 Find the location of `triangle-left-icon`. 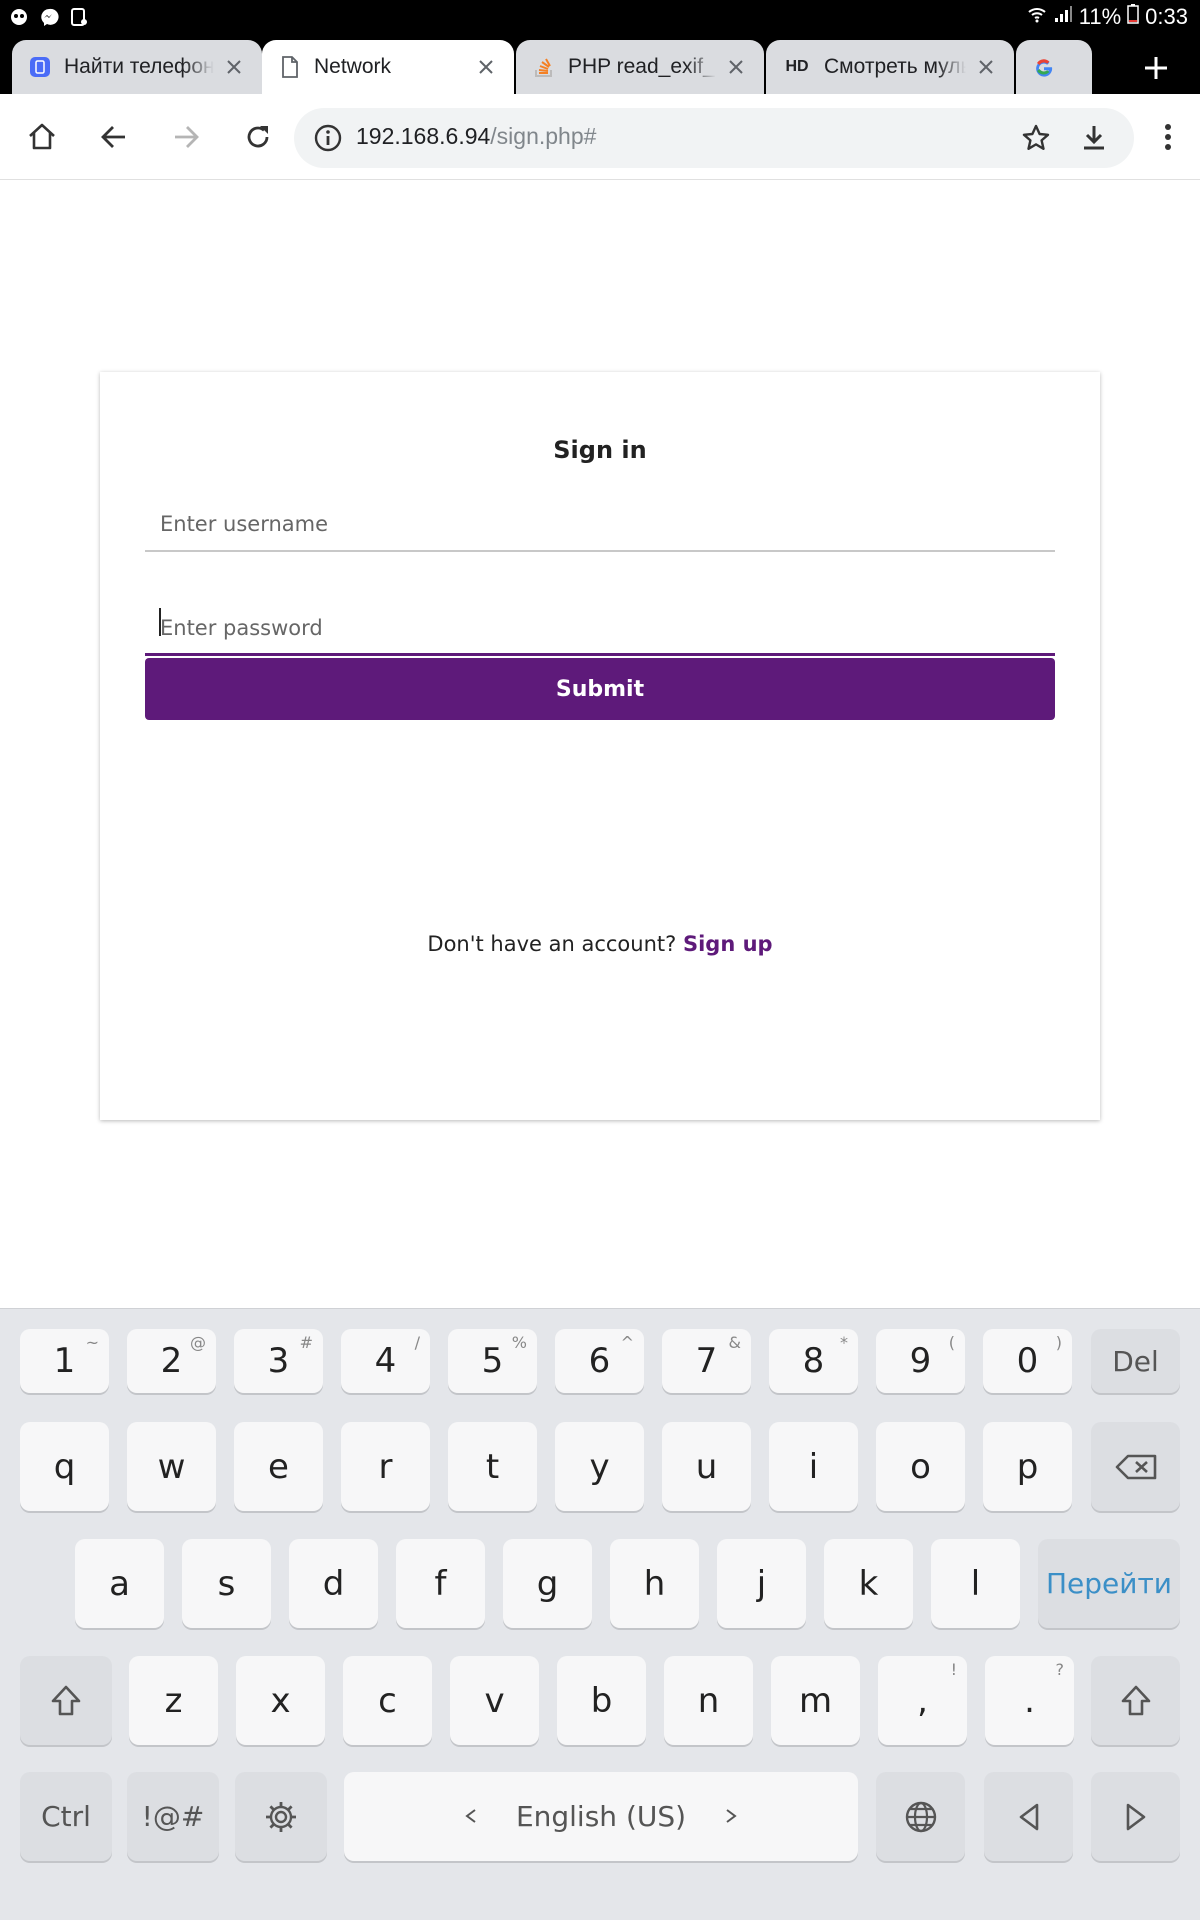

triangle-left-icon is located at coordinates (1028, 1816).